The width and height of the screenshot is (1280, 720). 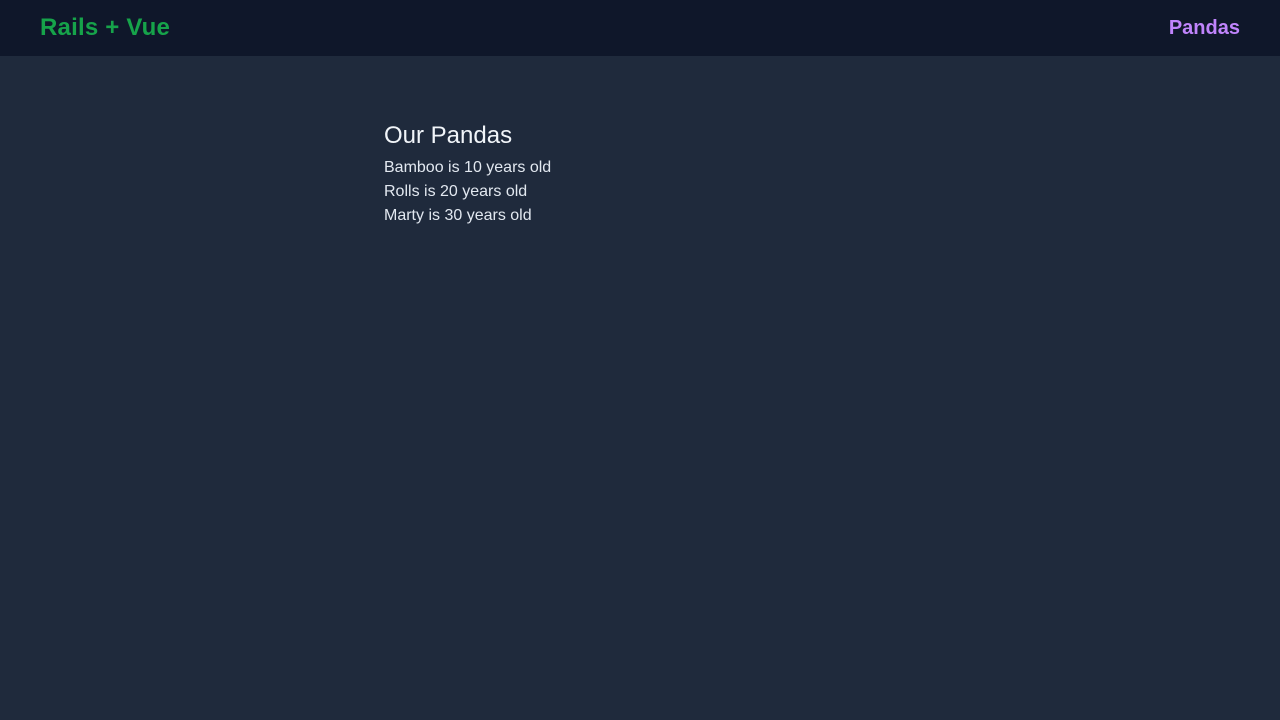 I want to click on panda-list-item: Bamboo is 10 years old, so click(x=468, y=167).